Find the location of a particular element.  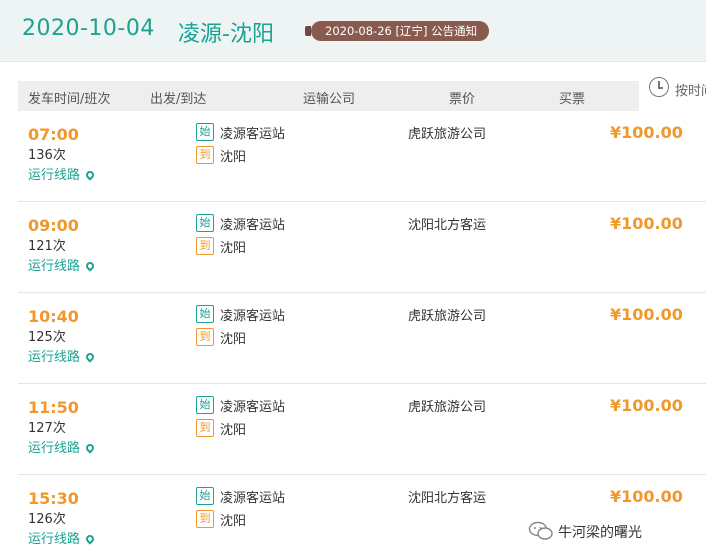

trip-number: 126次 is located at coordinates (47, 519).